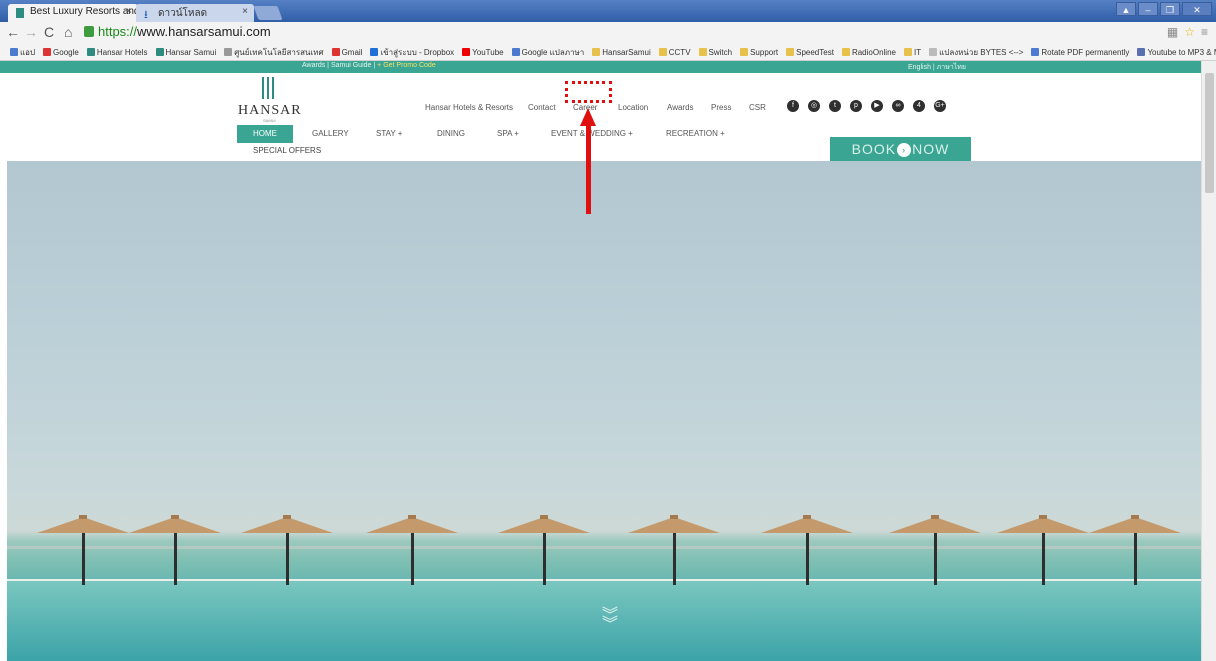 Image resolution: width=1216 pixels, height=661 pixels. Describe the element at coordinates (674, 52) in the screenshot. I see `bookmark-item: CCTV` at that location.